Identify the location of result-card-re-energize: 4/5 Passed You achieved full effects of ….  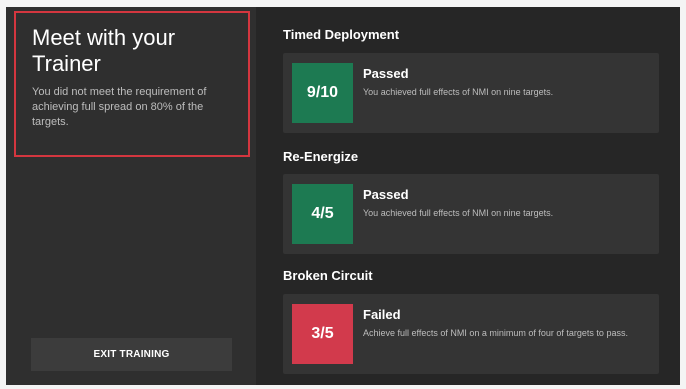
(471, 214).